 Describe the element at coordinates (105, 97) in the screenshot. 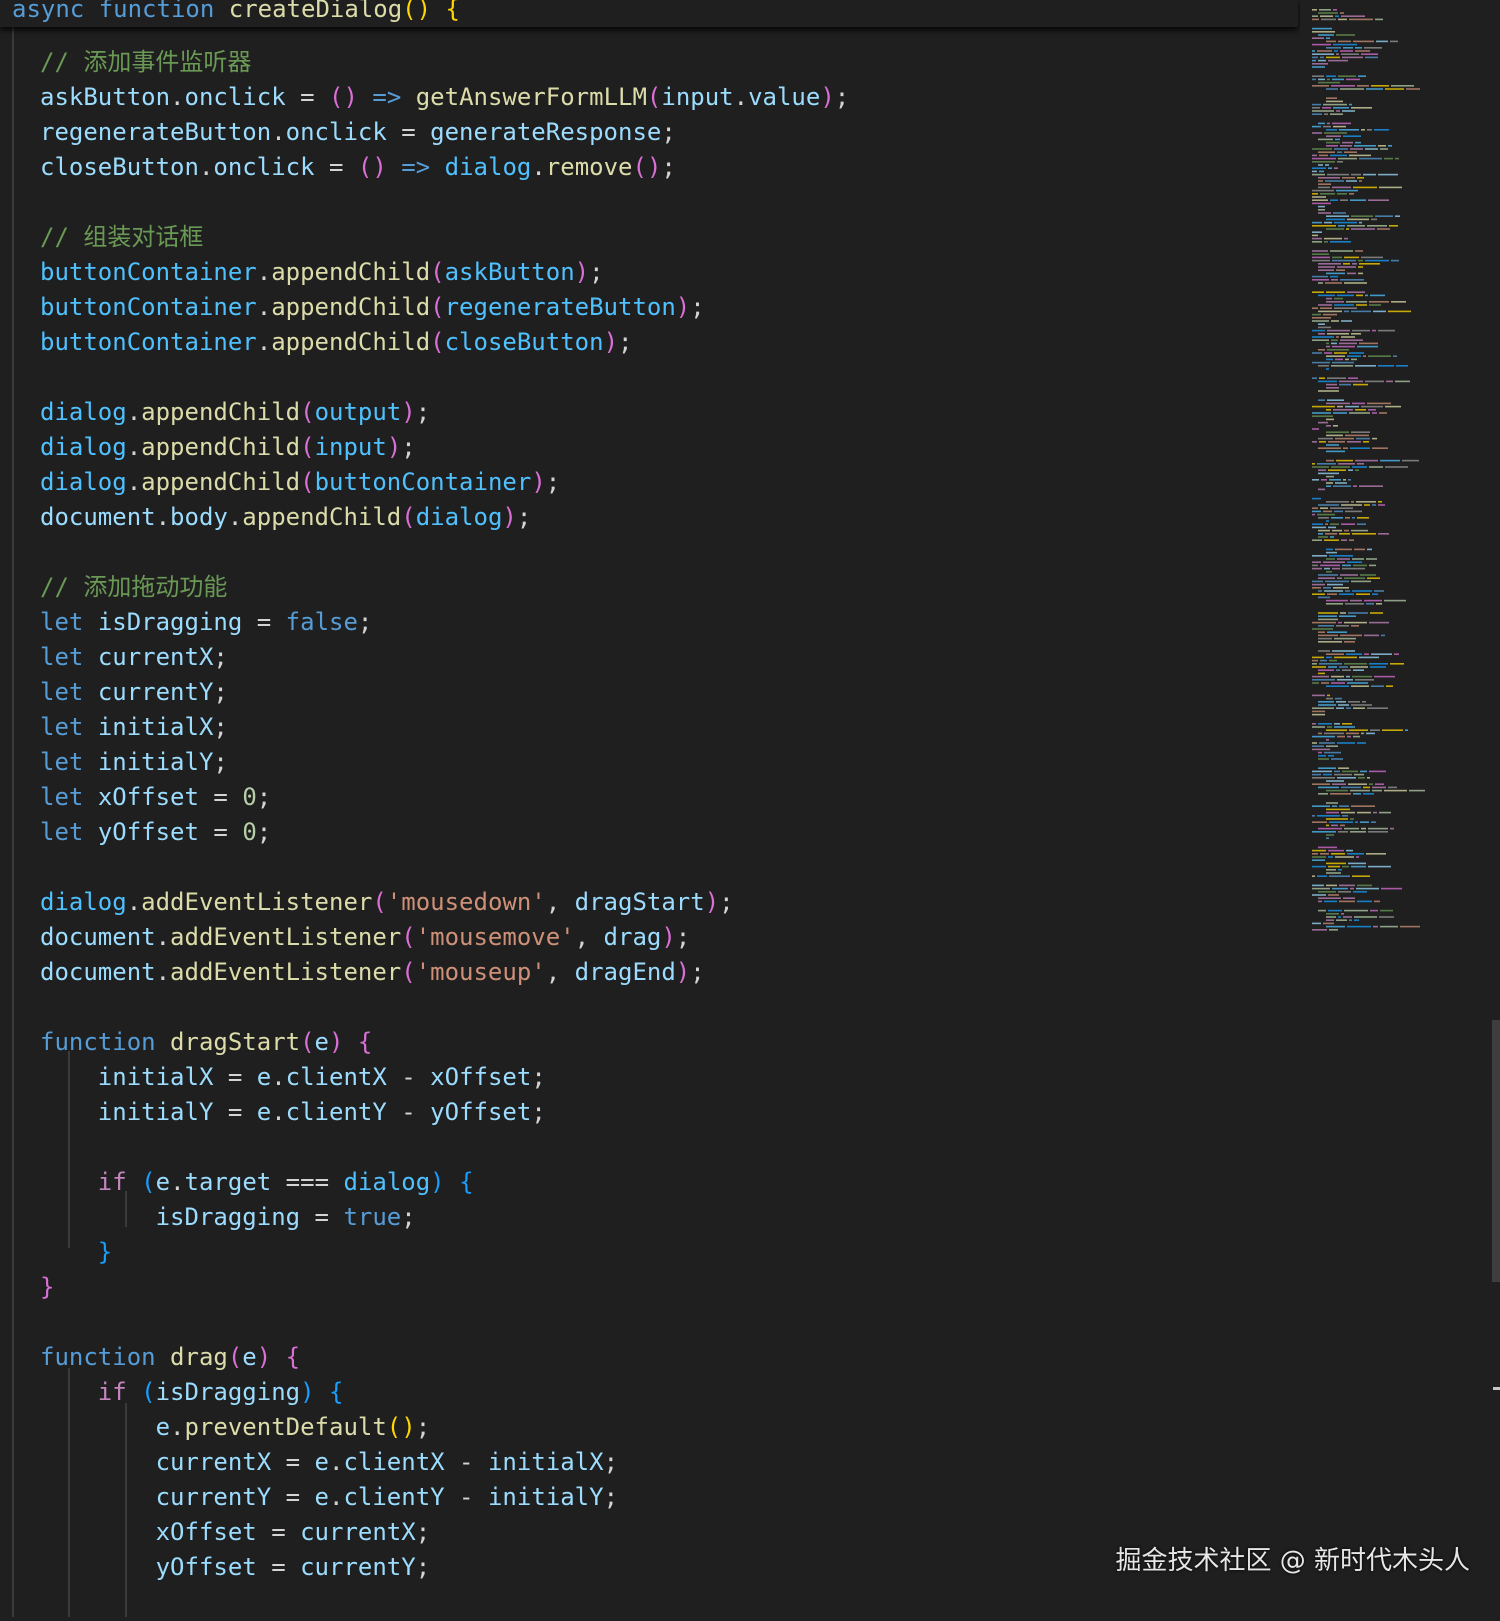

I see `code-token: askButton` at that location.